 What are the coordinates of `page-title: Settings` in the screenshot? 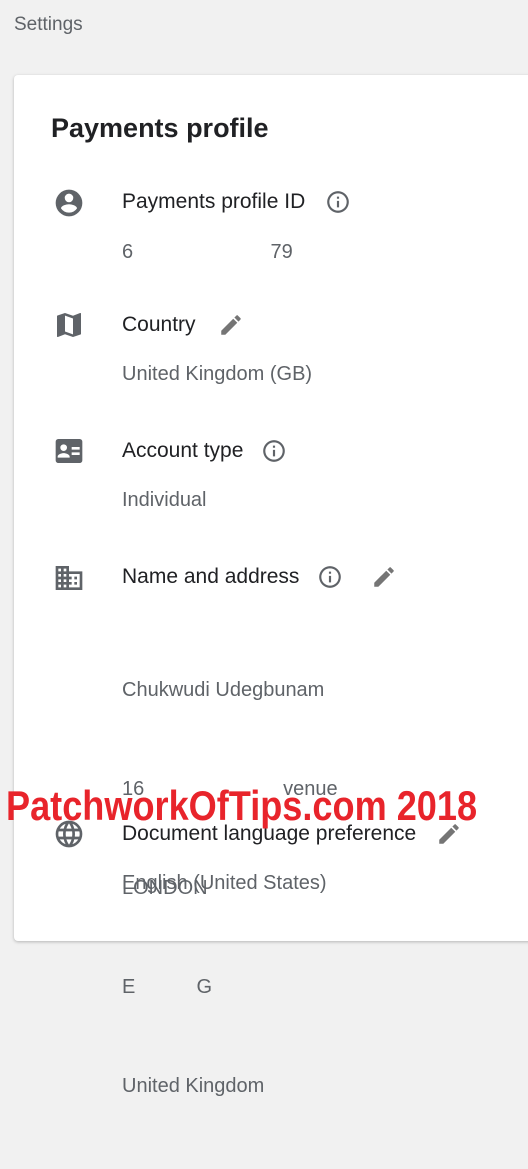 It's located at (48, 24).